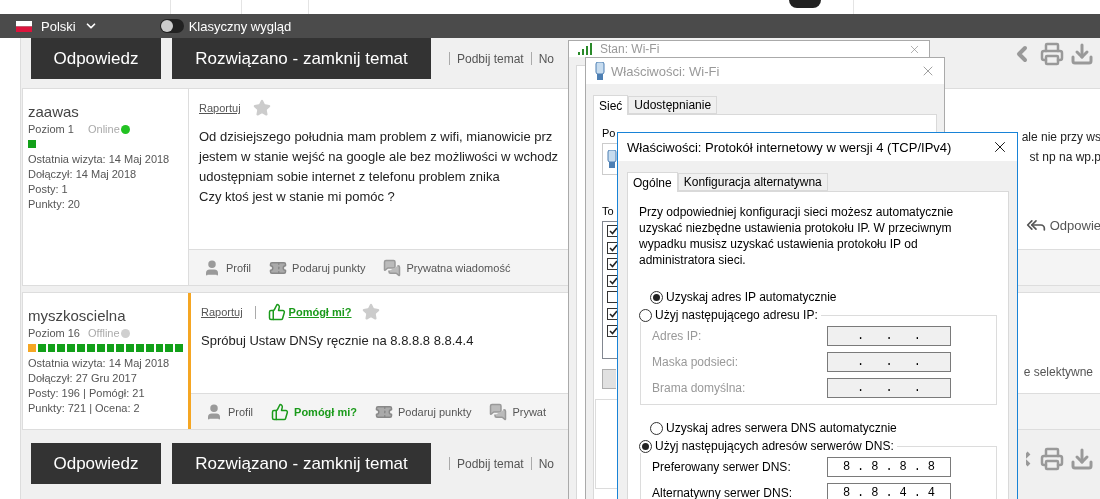  I want to click on toggle-switch, so click(171, 26).